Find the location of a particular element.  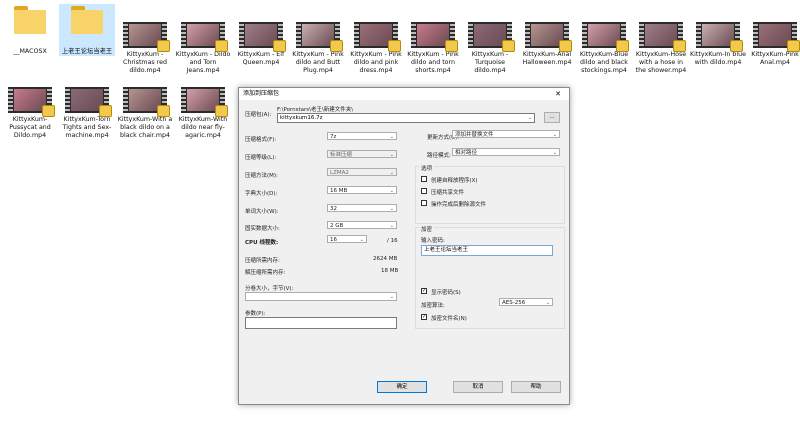

file-name: KittyxKum-In blue with dildo.mp4 is located at coordinates (718, 58).